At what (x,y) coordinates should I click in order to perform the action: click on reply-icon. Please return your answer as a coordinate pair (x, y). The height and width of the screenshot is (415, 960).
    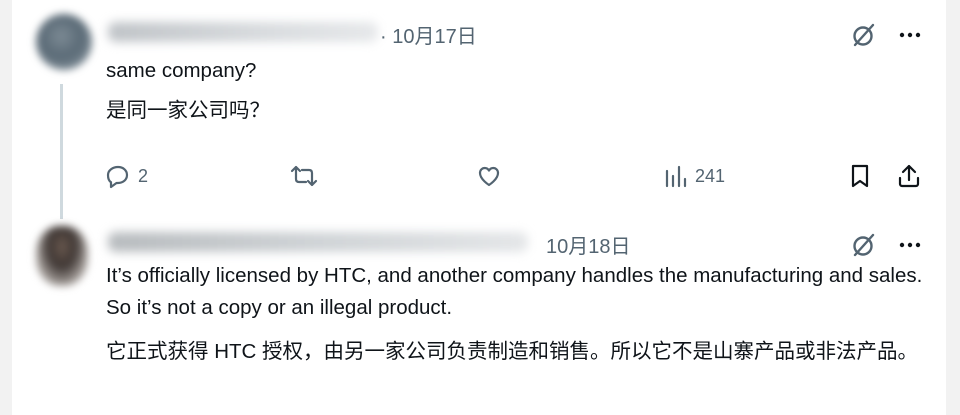
    Looking at the image, I should click on (118, 176).